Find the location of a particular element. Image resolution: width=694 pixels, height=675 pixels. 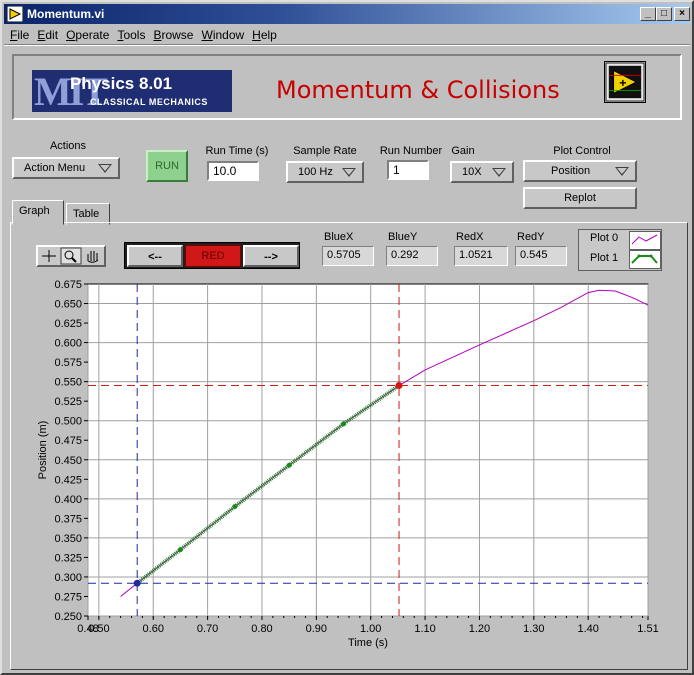

actions-label: Actions is located at coordinates (68, 146).